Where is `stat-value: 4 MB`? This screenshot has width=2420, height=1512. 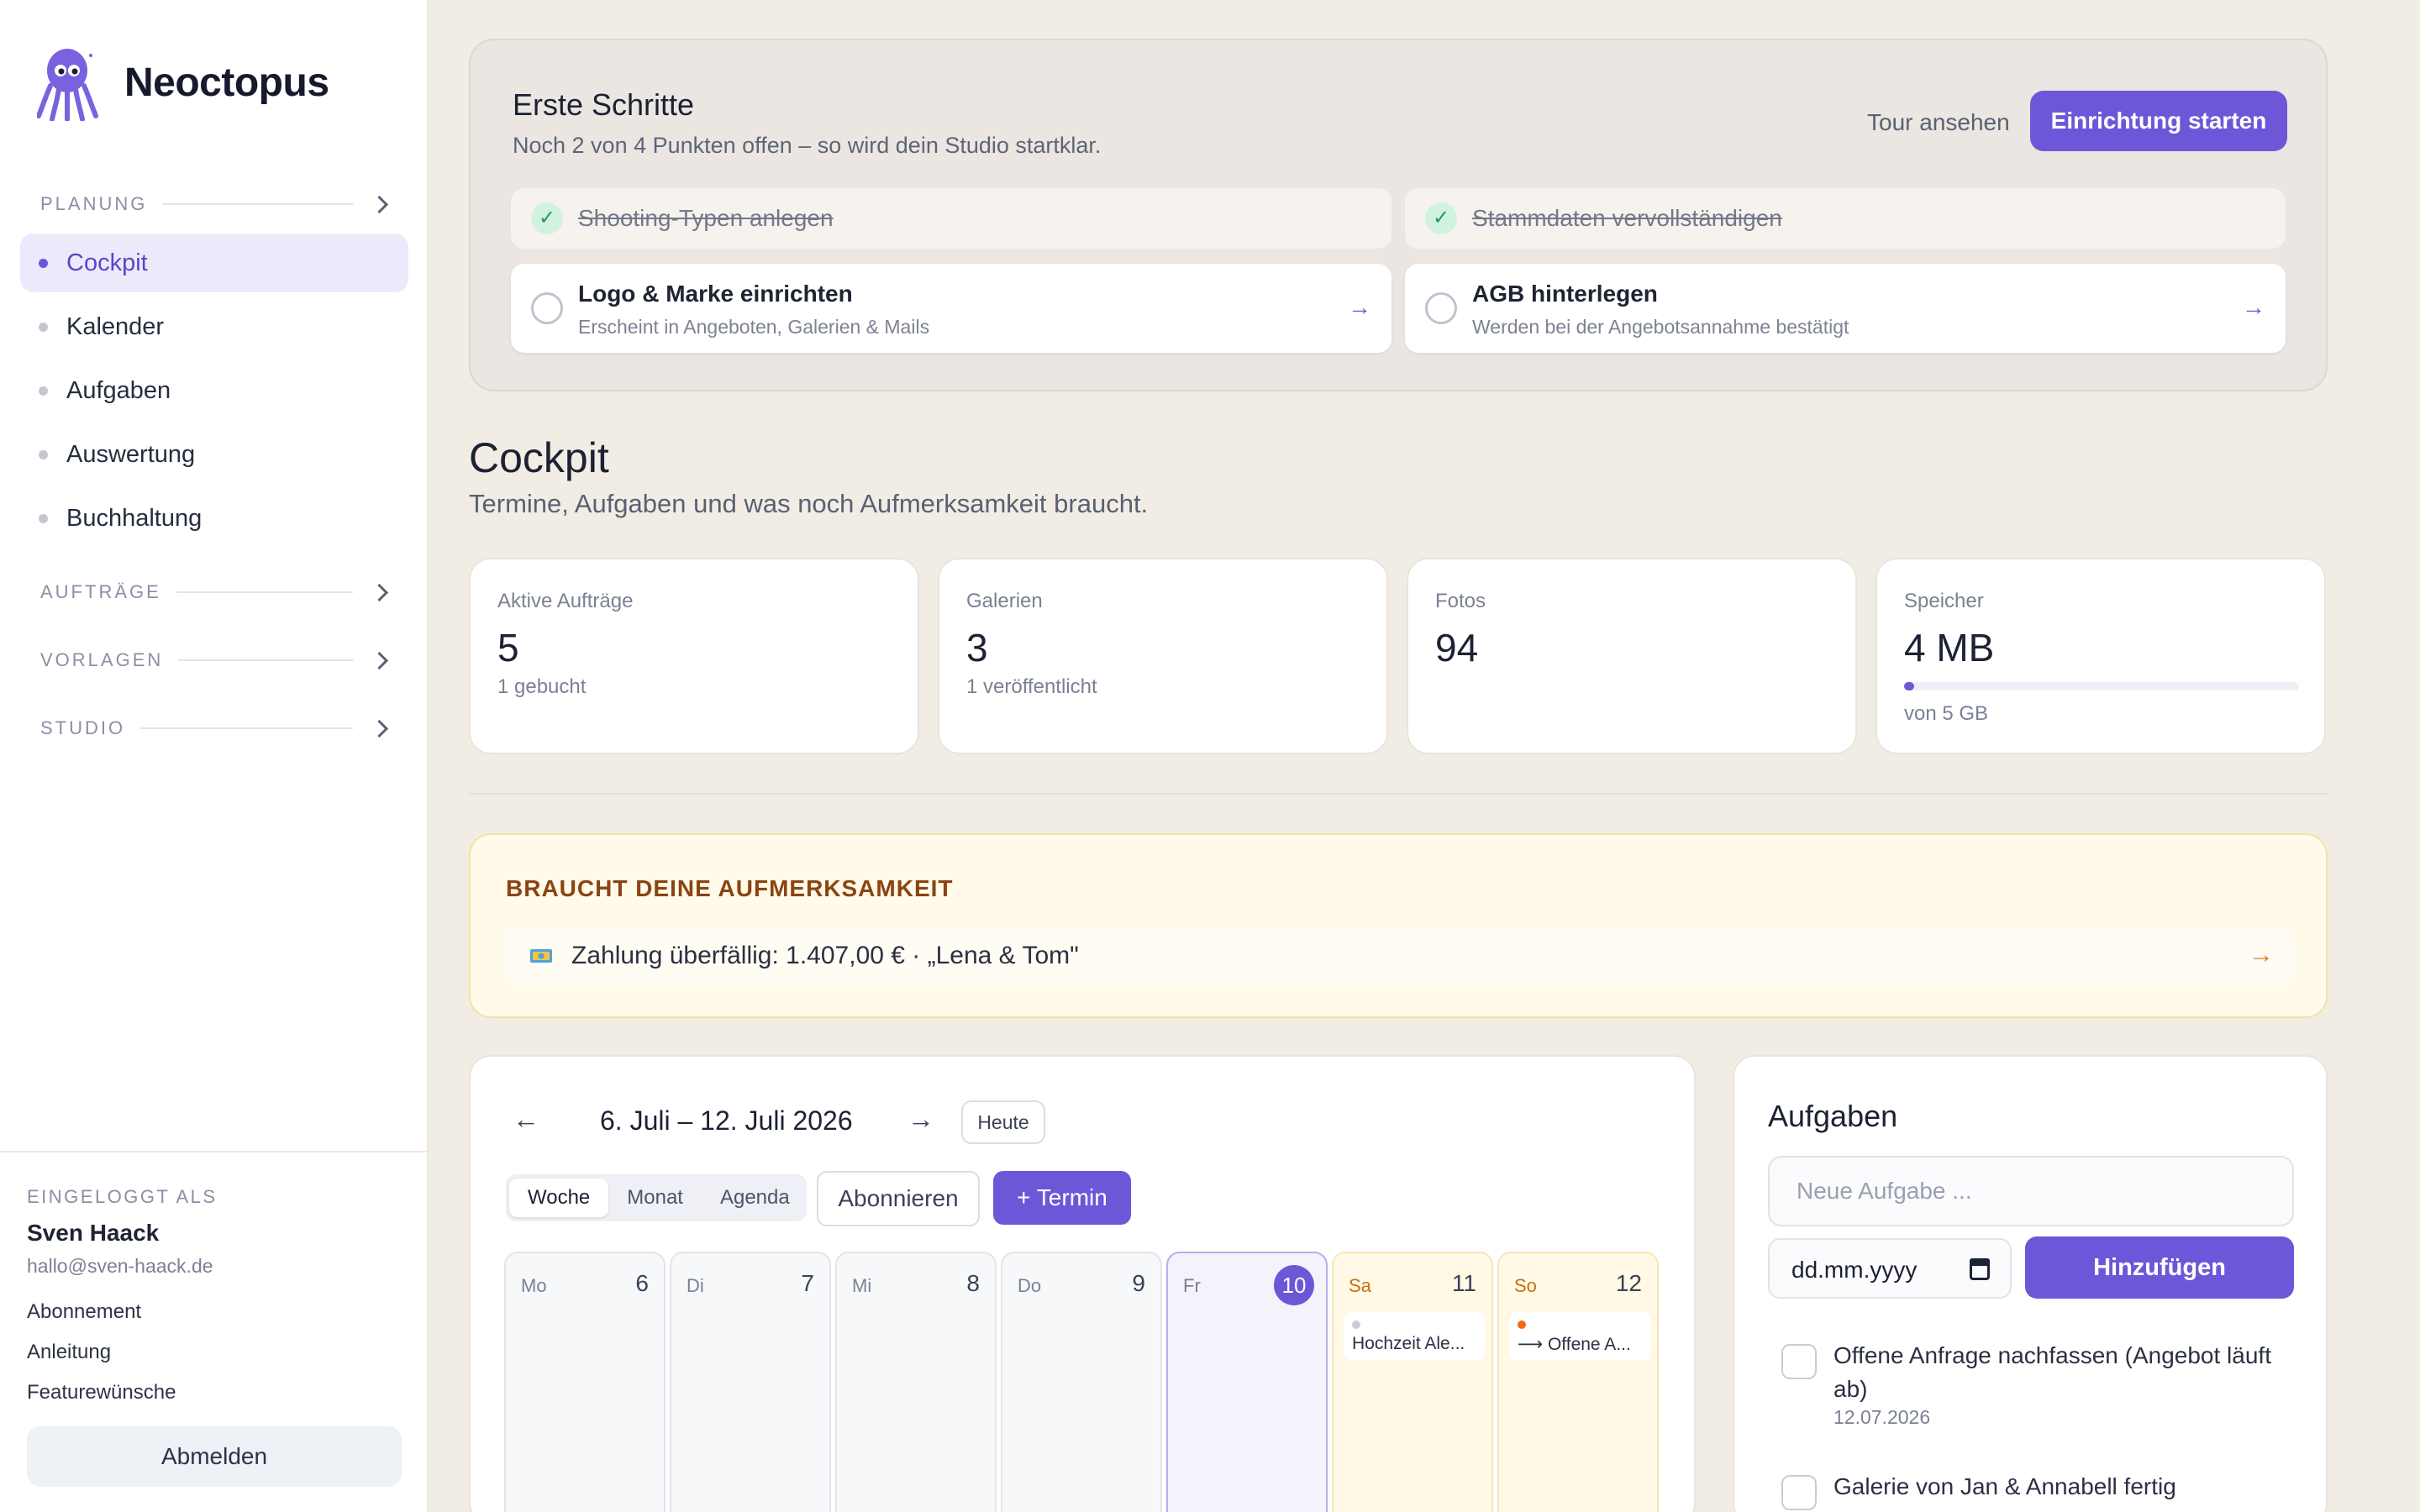 stat-value: 4 MB is located at coordinates (1949, 647).